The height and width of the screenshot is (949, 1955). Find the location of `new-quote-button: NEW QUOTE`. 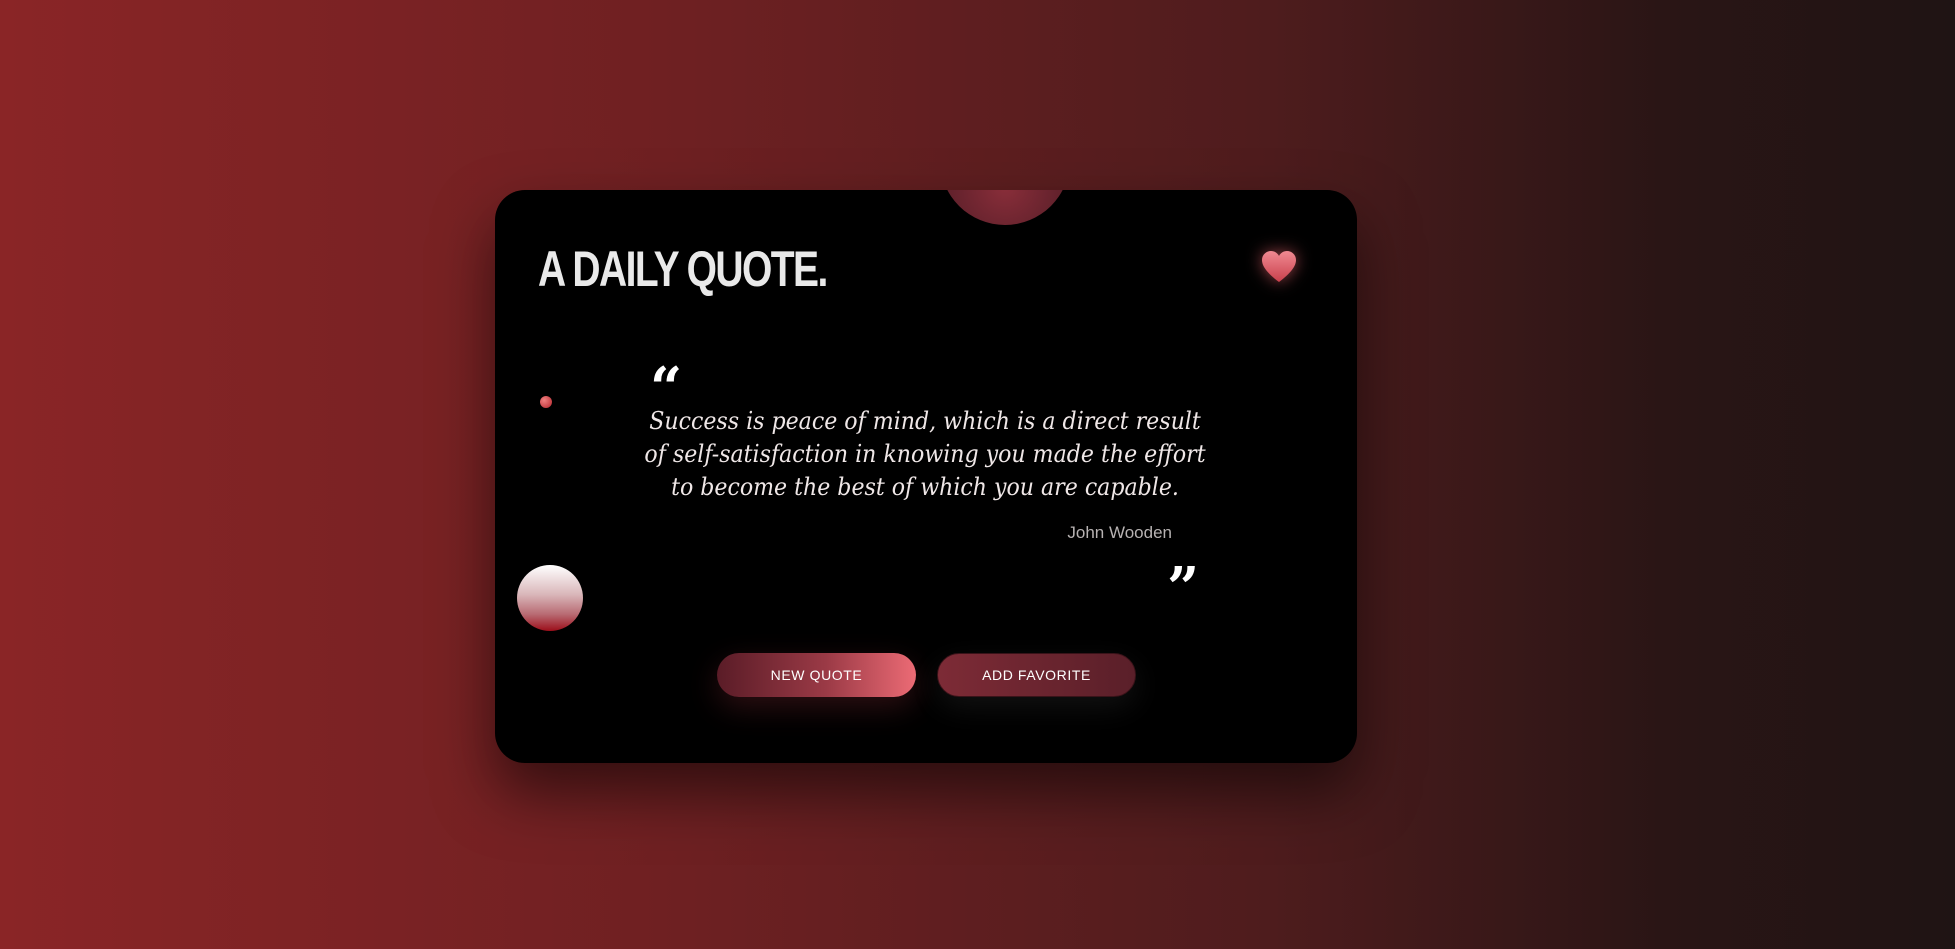

new-quote-button: NEW QUOTE is located at coordinates (816, 675).